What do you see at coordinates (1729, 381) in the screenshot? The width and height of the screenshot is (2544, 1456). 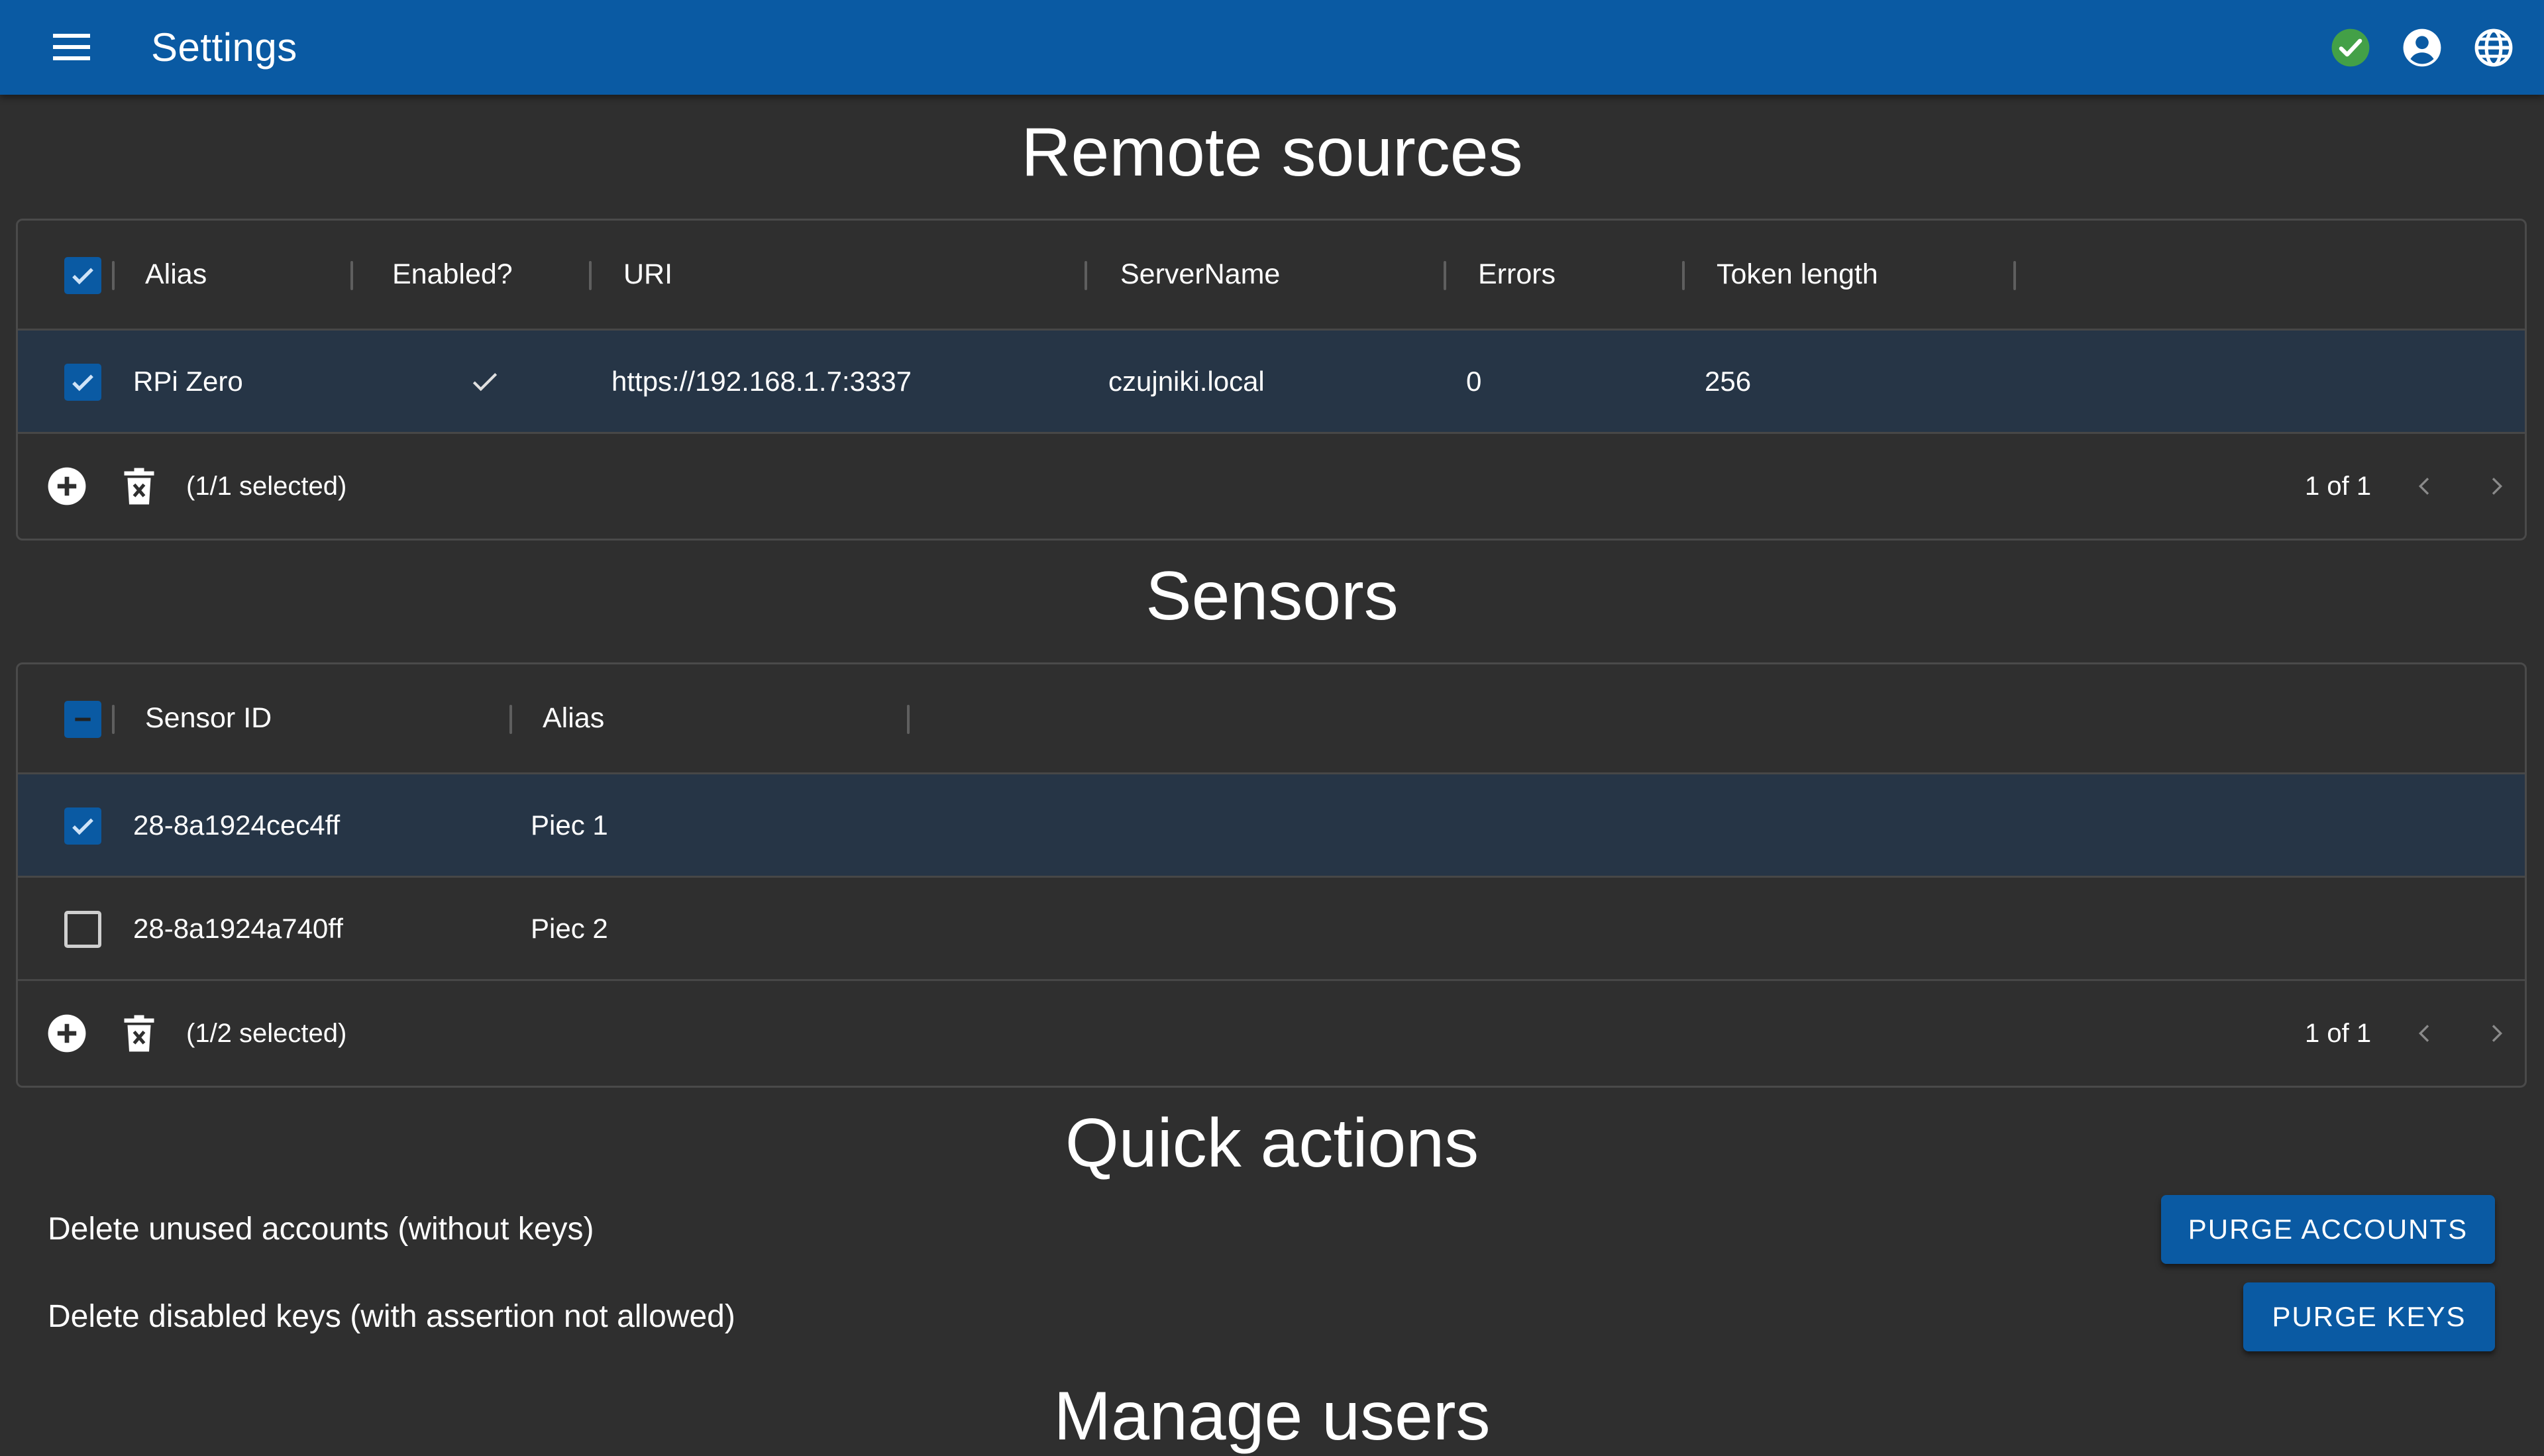 I see `cell-token-length: 256` at bounding box center [1729, 381].